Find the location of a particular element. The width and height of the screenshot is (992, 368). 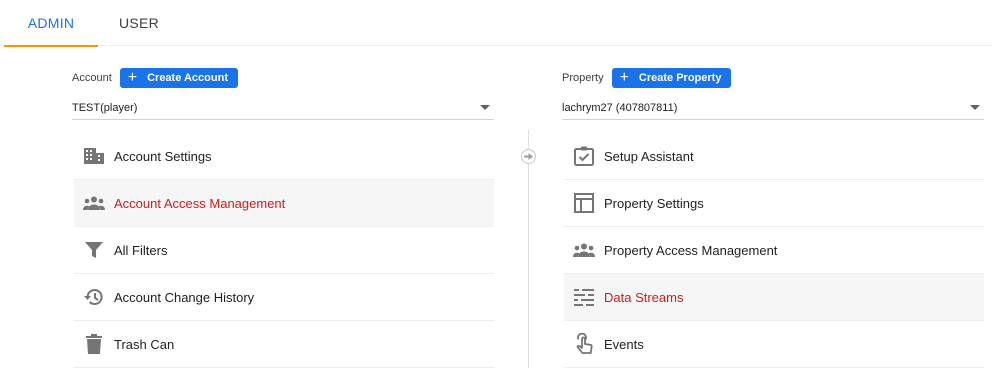

menu-item-setup-assistant: Setup Assistant is located at coordinates (774, 156).